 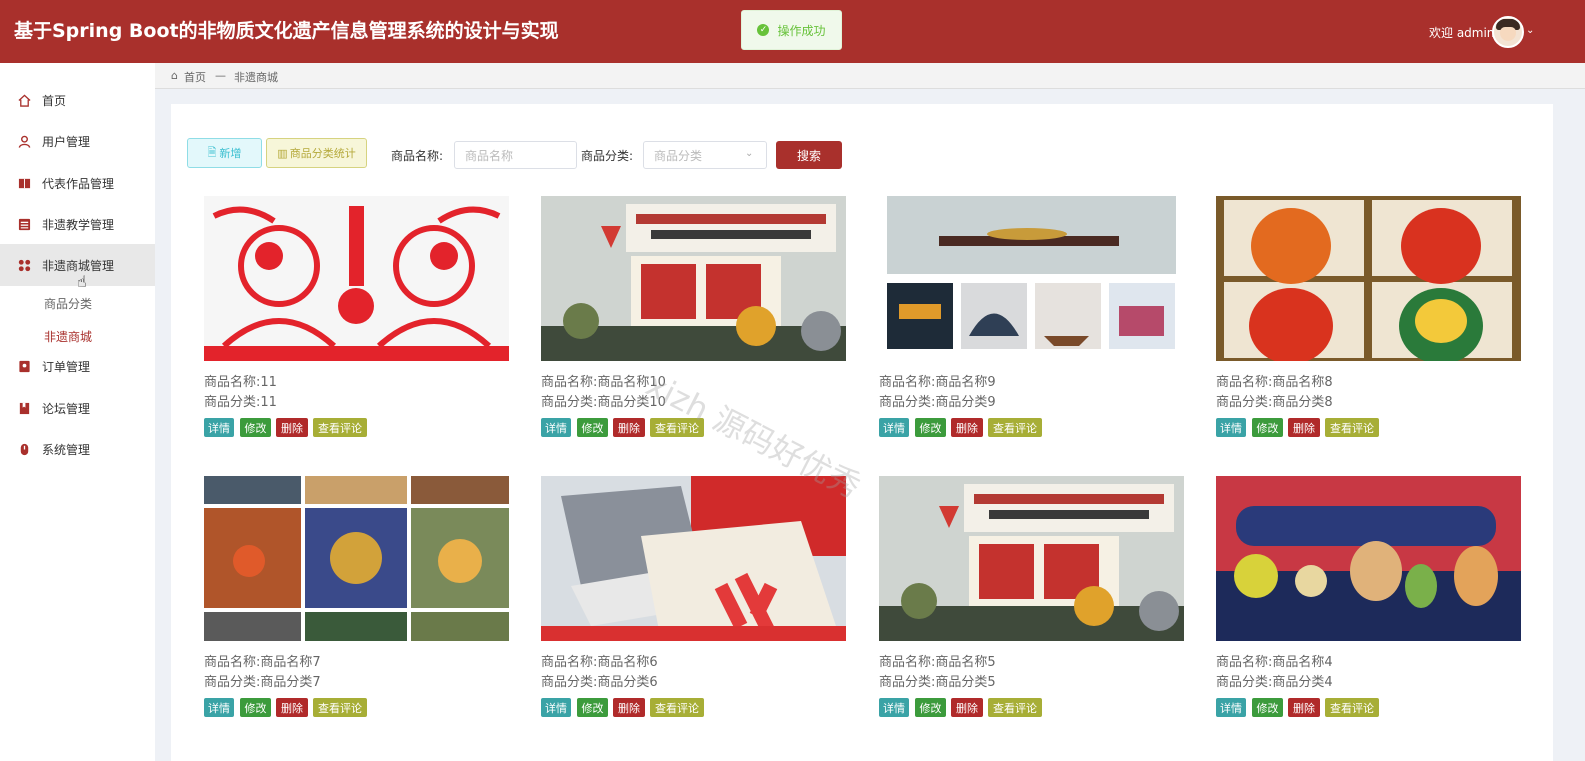 I want to click on product-name: 商品名称:商品名称7, so click(x=262, y=662).